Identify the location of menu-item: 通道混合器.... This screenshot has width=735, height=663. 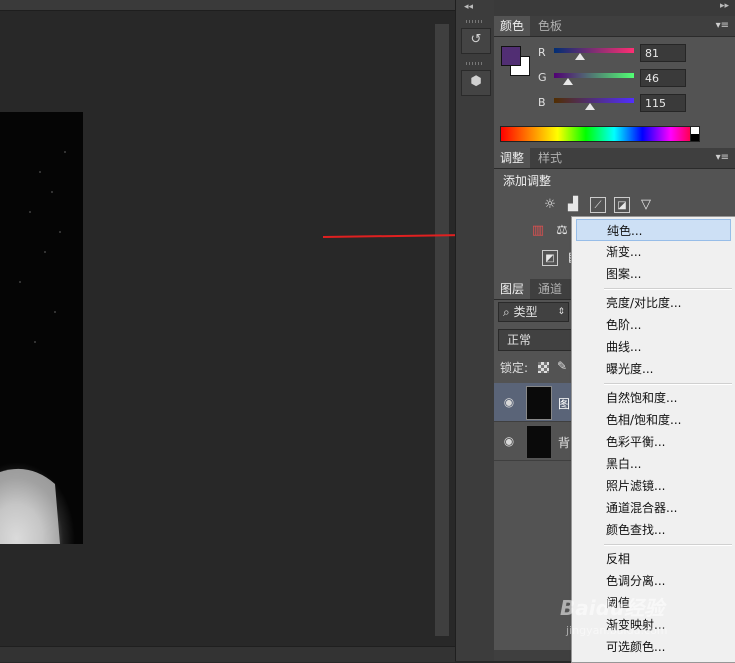
(653, 508).